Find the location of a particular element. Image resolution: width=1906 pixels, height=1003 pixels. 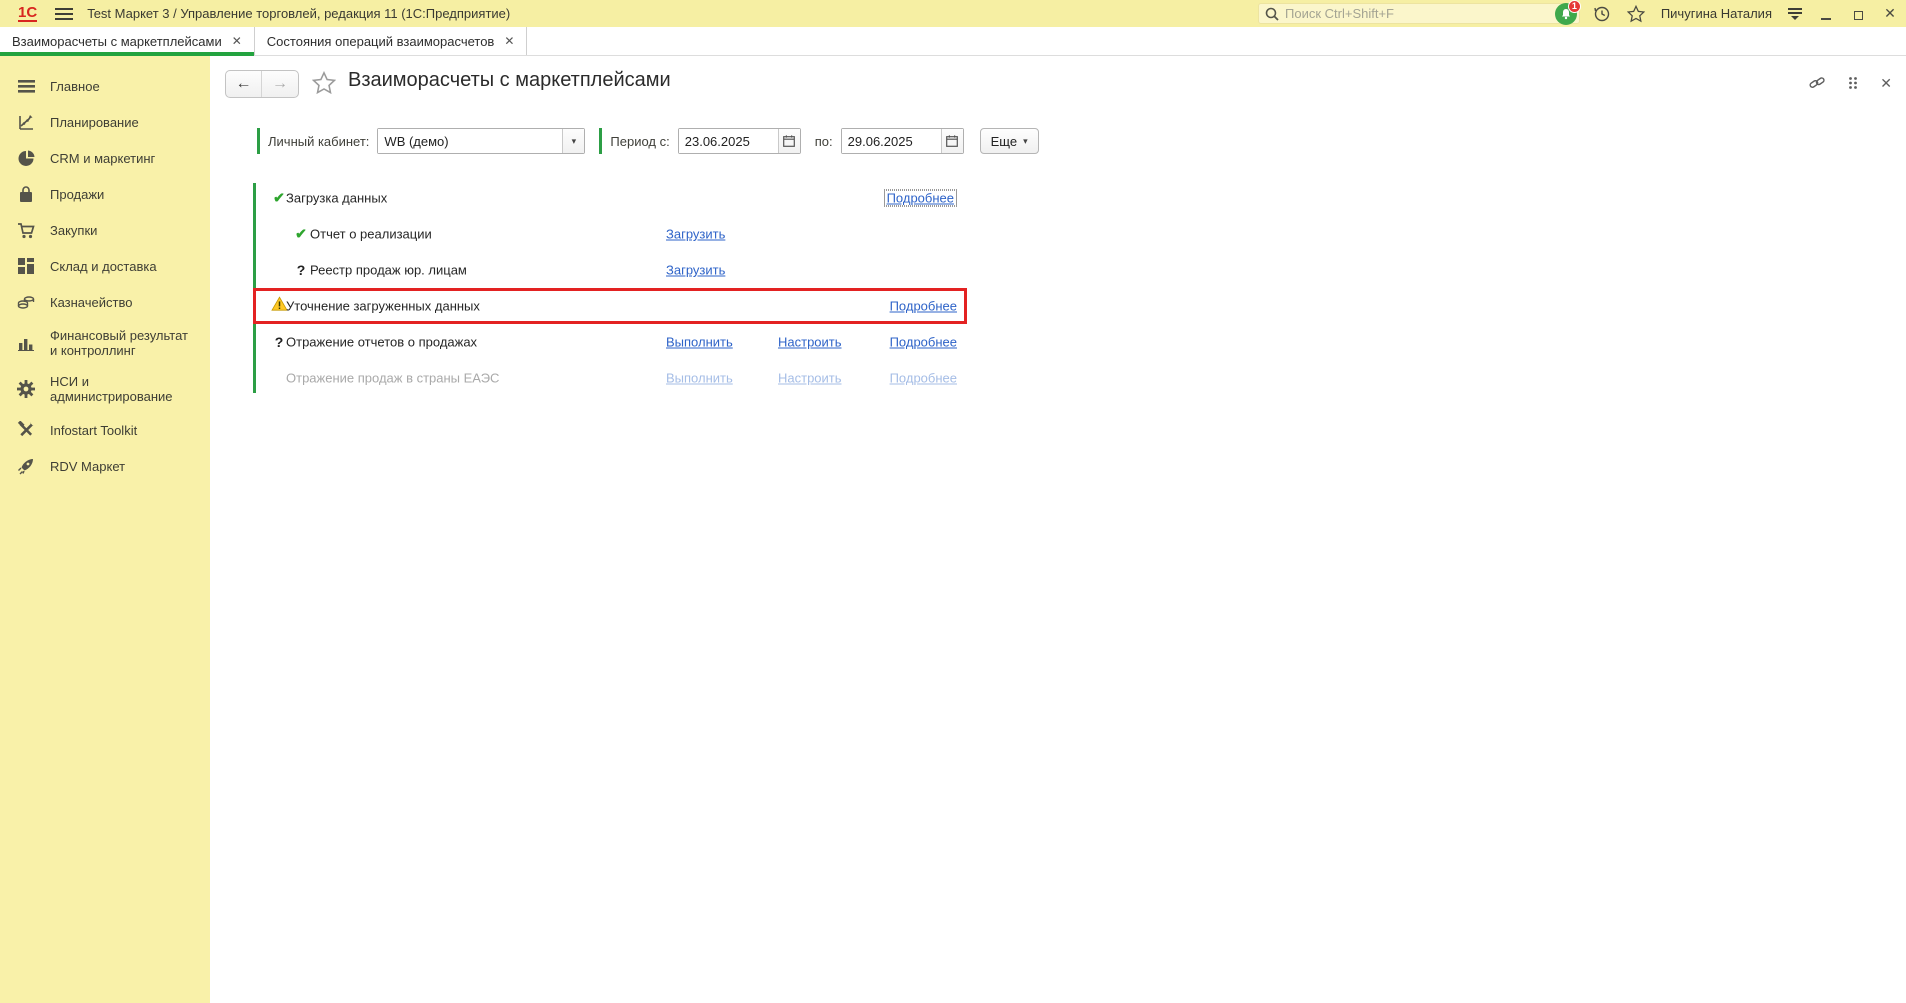

notification-badge: 1 is located at coordinates (1574, 6).